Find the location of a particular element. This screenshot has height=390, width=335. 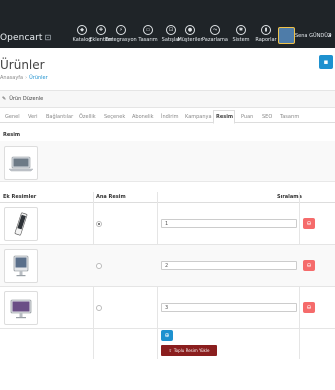

additional-images-header: Ek Resimler Ana Resim Sıralama is located at coordinates (167, 197).